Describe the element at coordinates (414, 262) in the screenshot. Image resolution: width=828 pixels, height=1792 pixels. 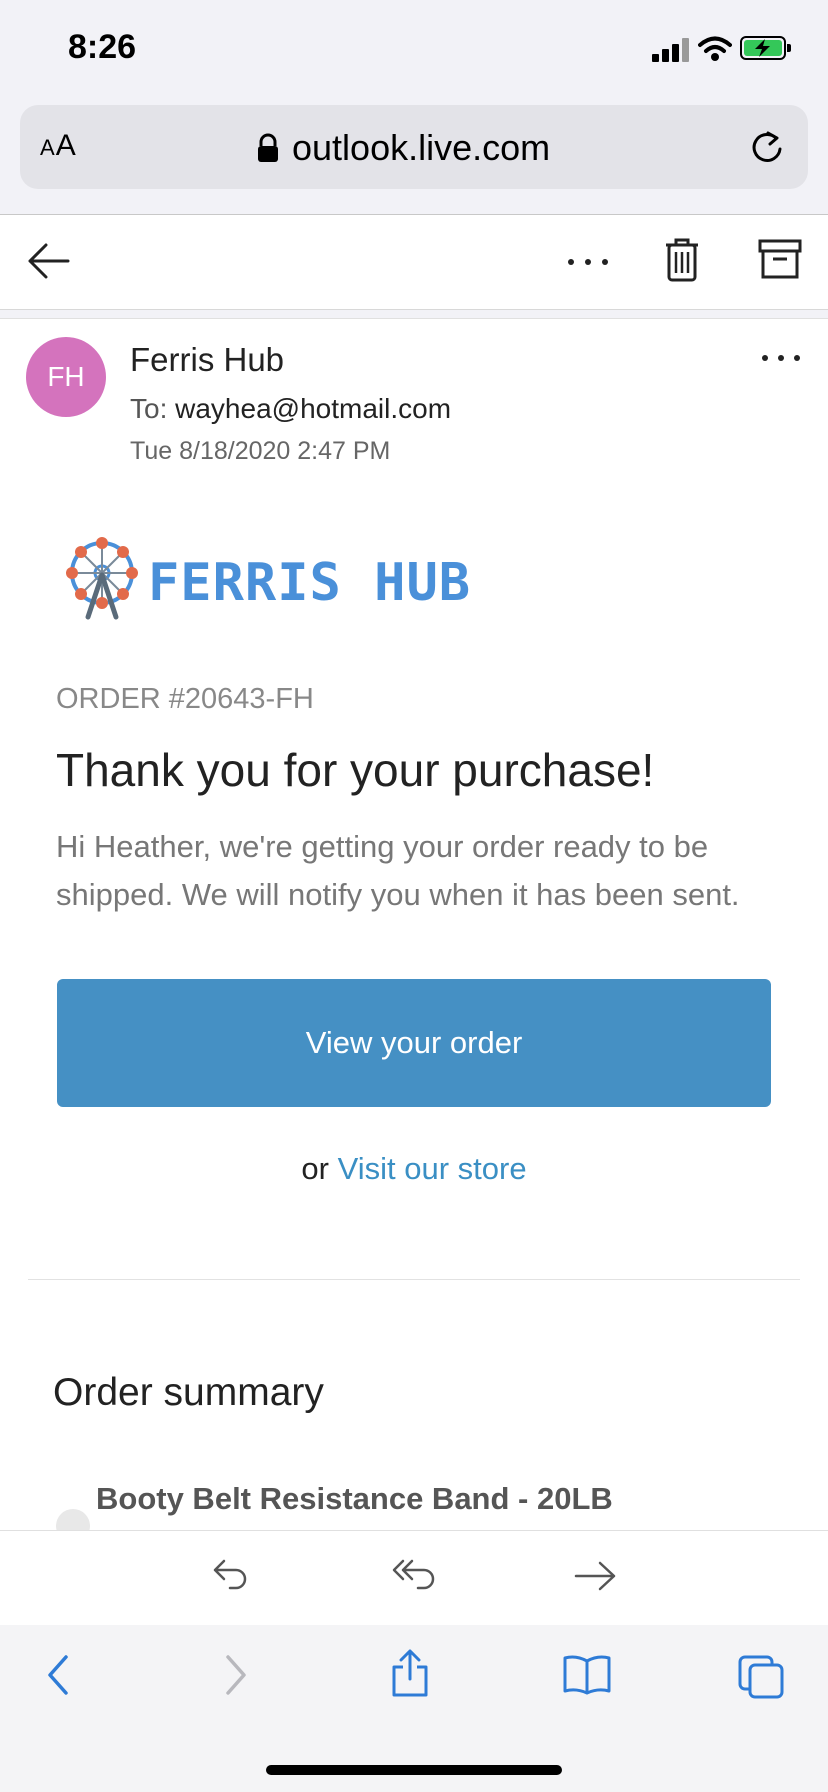
I see `mail-header-toolbar` at that location.